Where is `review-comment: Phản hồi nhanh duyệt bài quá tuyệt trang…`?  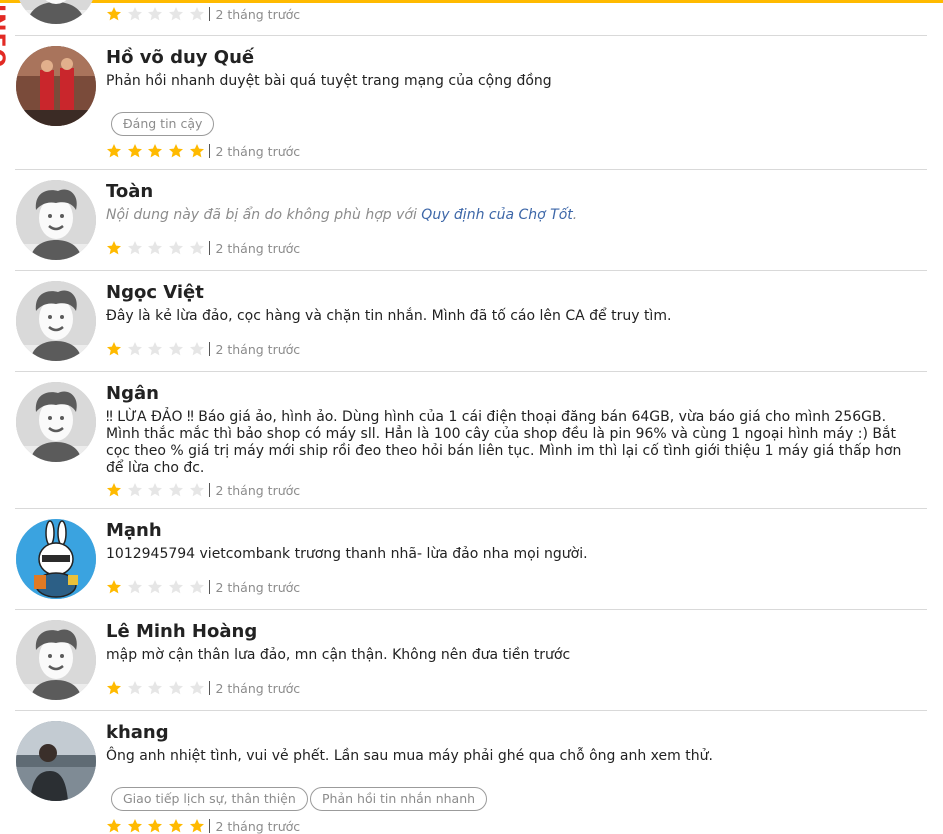
review-comment: Phản hồi nhanh duyệt bài quá tuyệt trang… is located at coordinates (329, 81).